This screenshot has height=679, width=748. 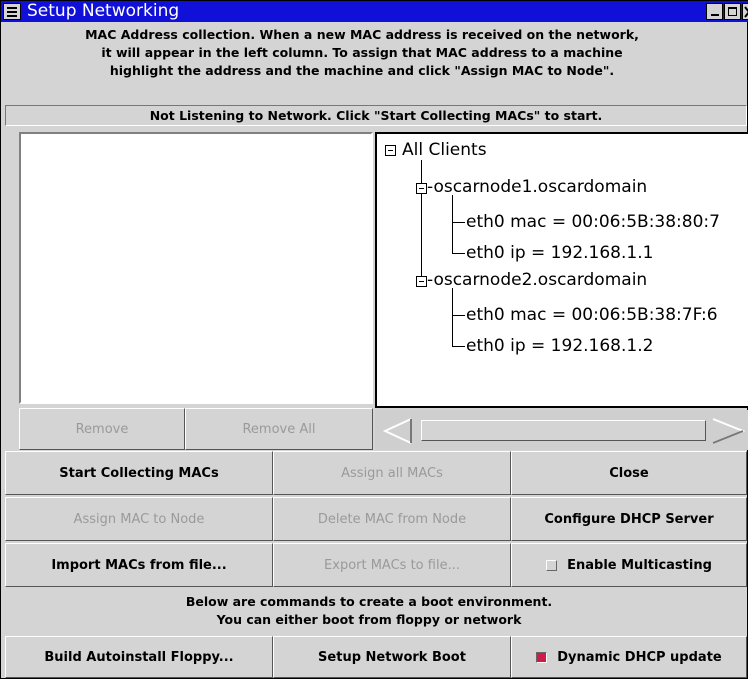 I want to click on dynamic-dhcp-update-checkbox, so click(x=542, y=657).